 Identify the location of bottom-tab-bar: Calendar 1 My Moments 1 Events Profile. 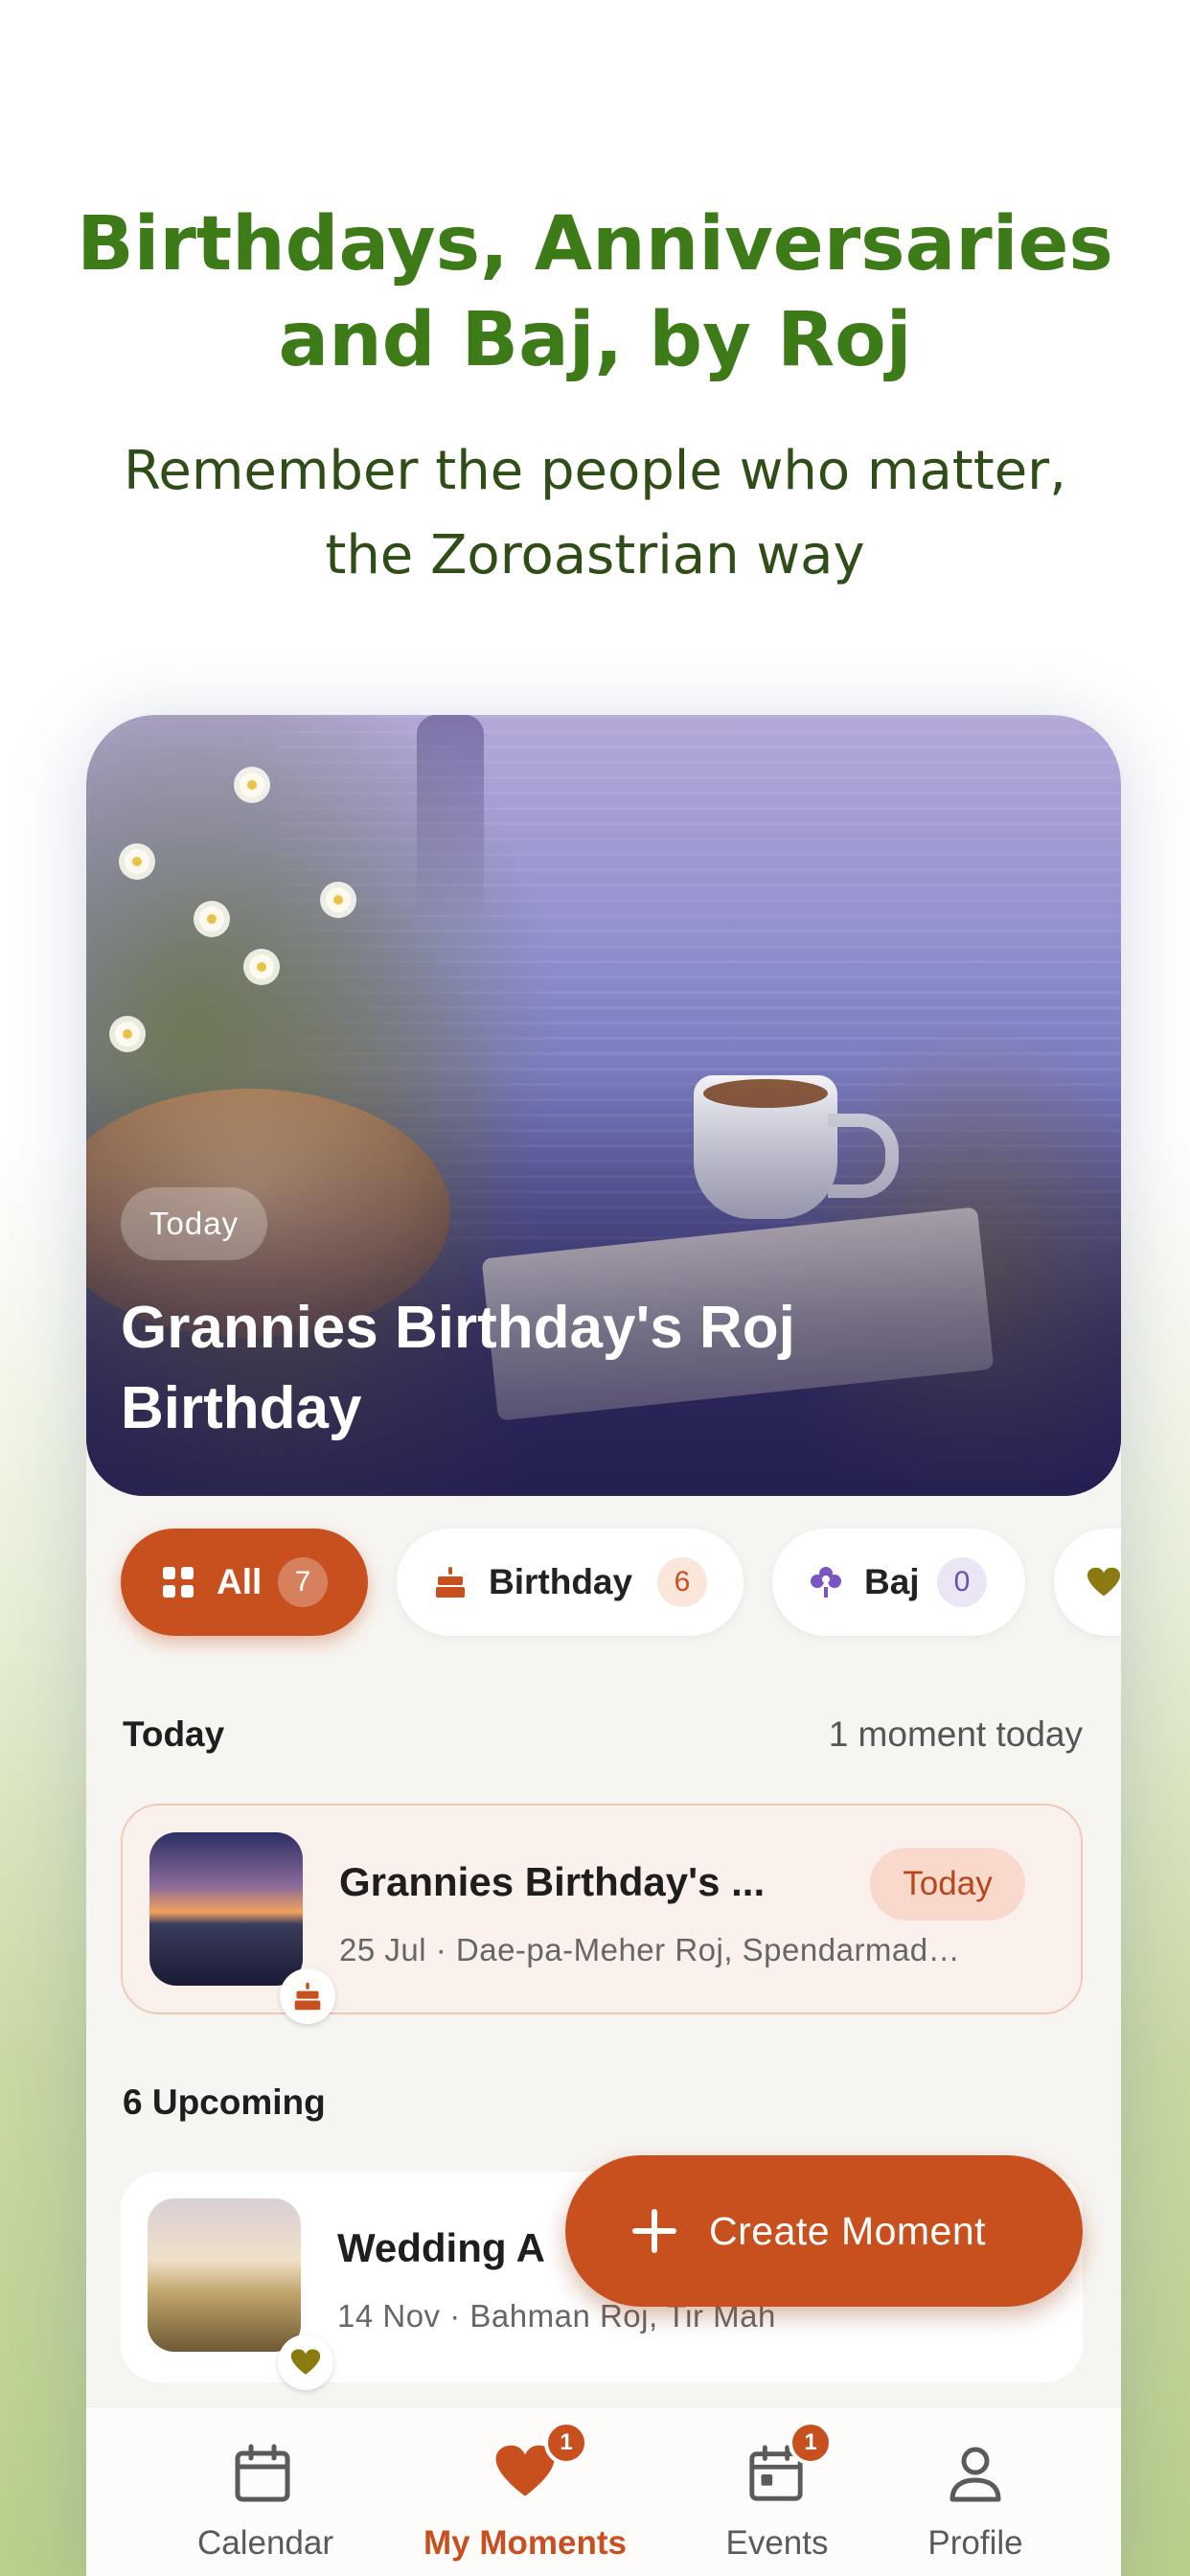
(604, 2491).